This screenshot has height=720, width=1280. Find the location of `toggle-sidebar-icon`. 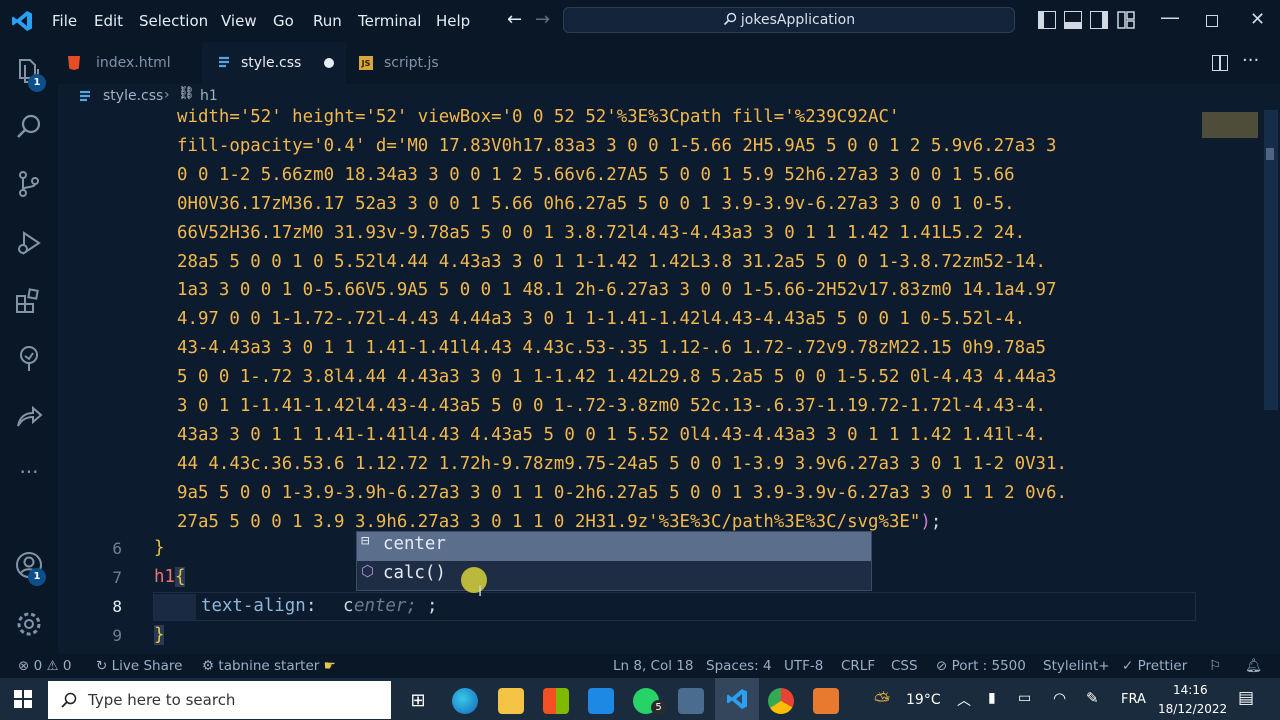

toggle-sidebar-icon is located at coordinates (1047, 20).